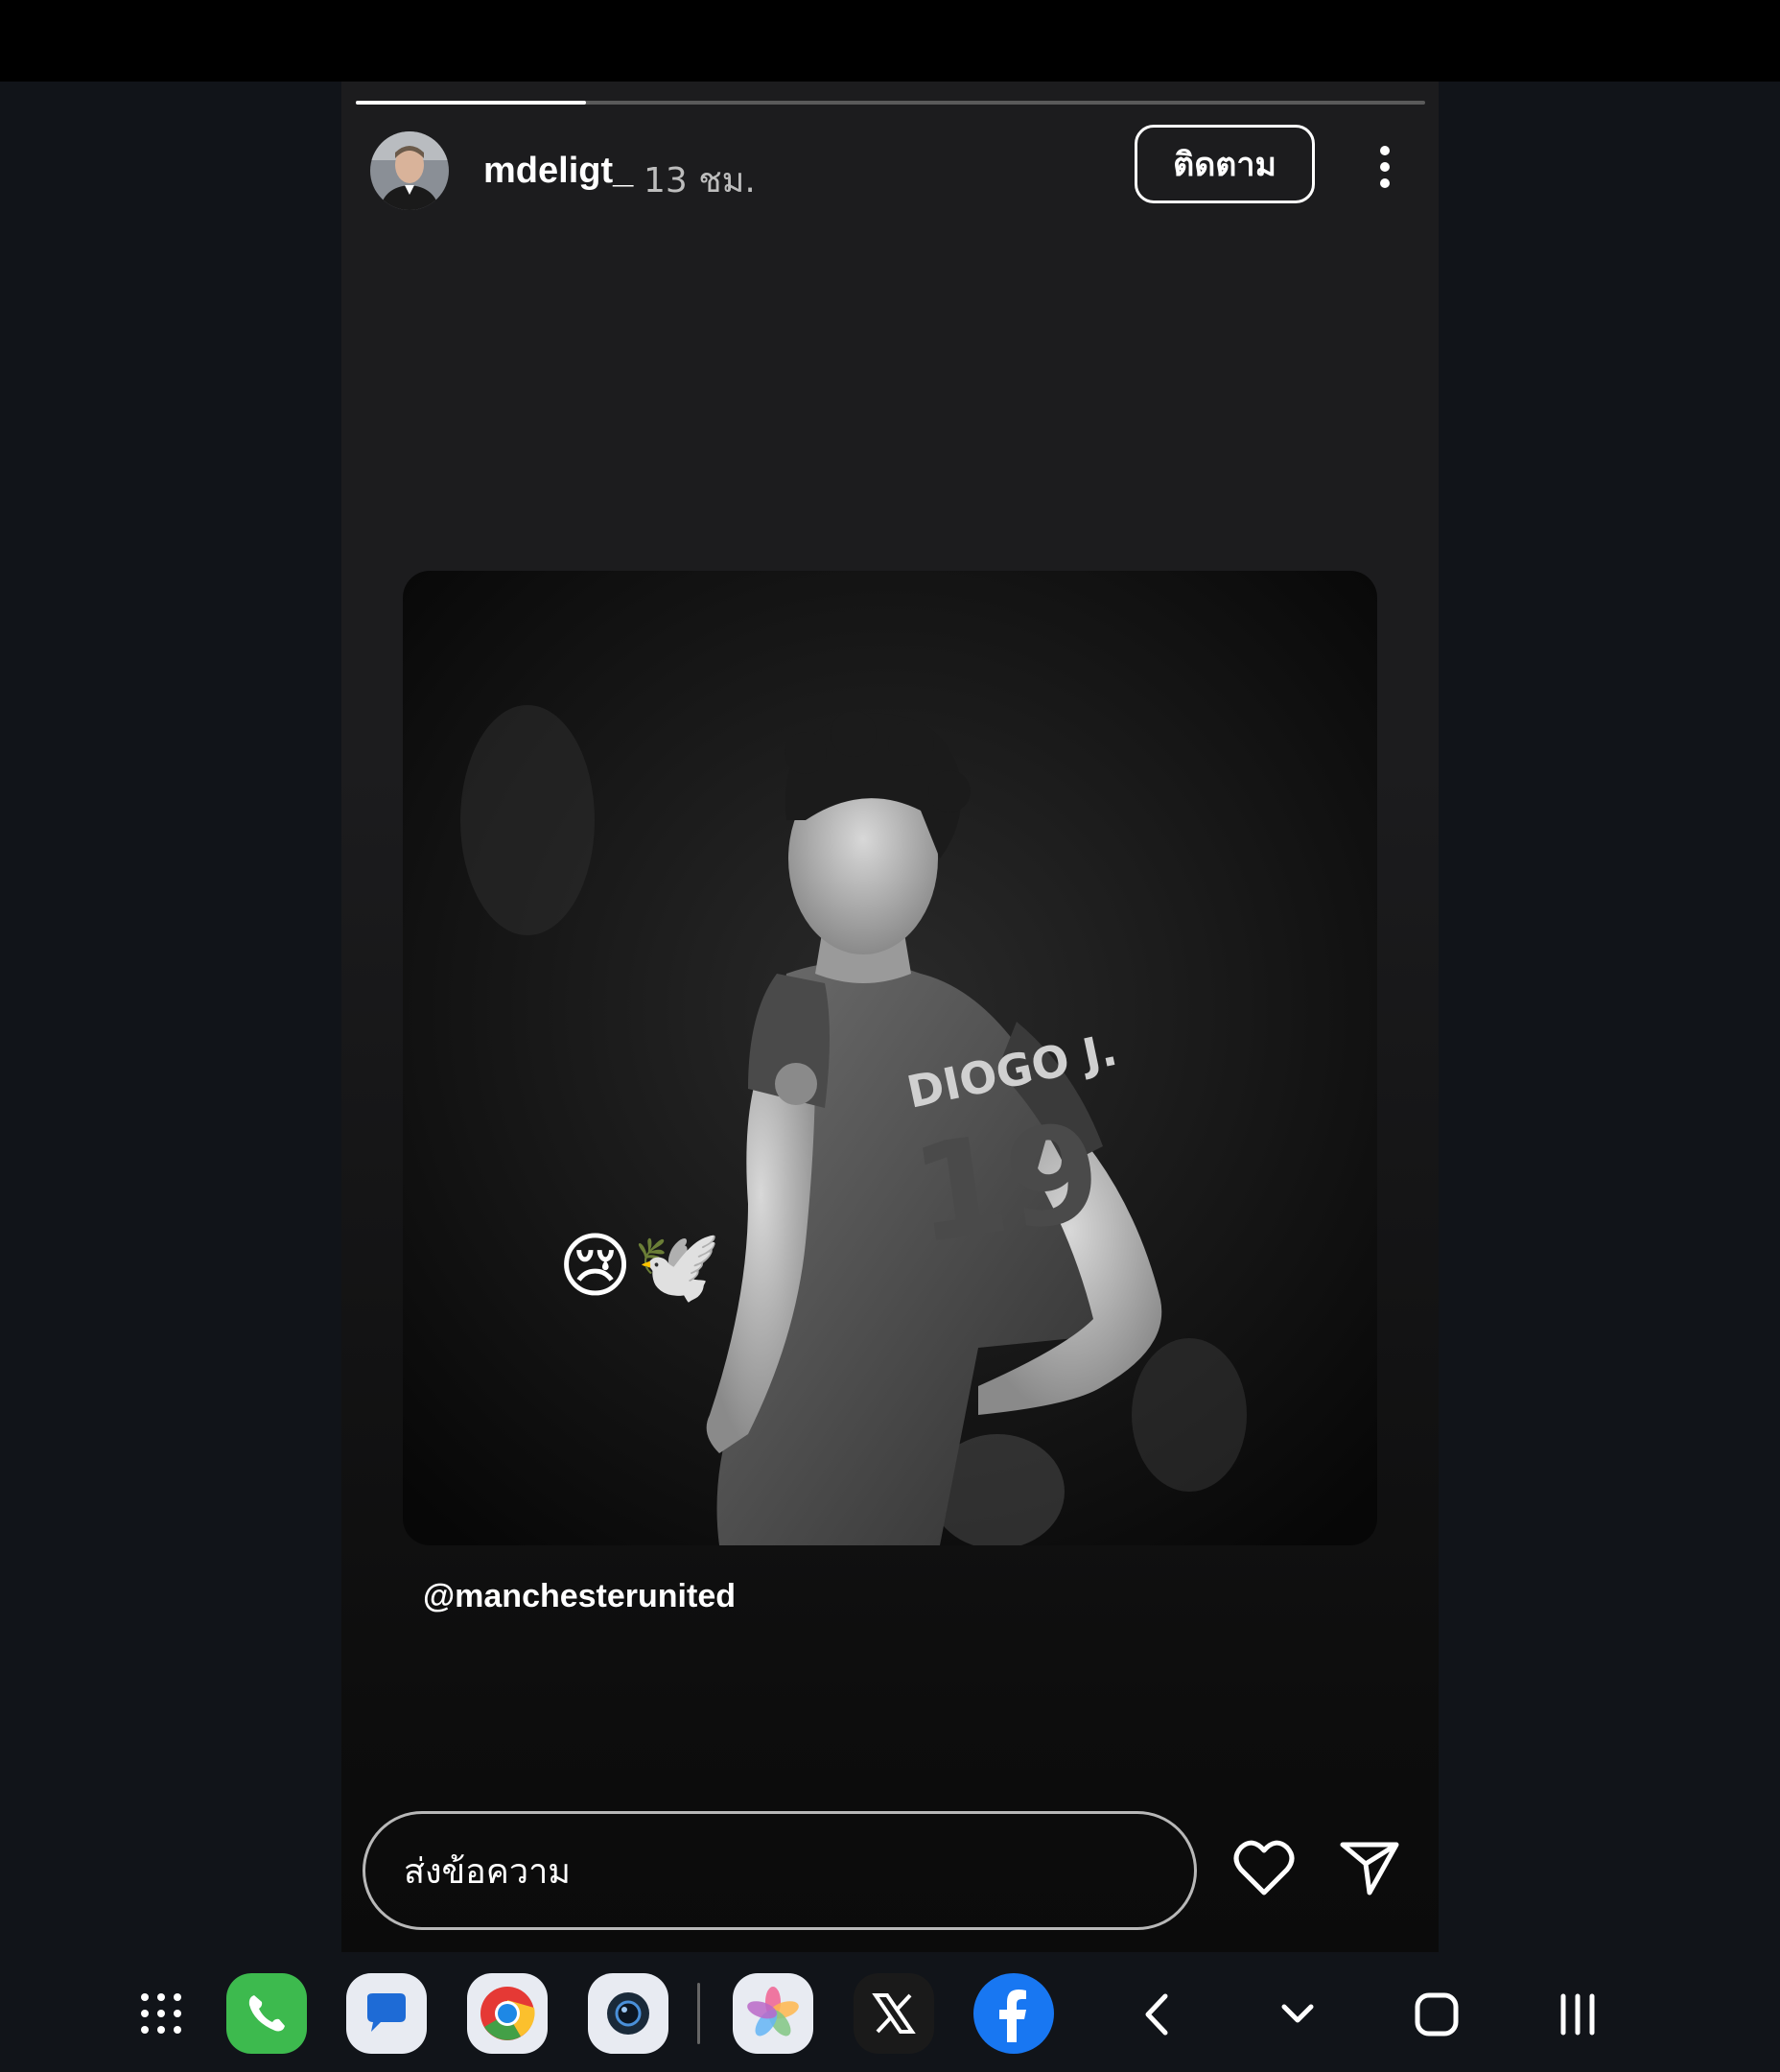 The image size is (1780, 2072). I want to click on phone-icon, so click(266, 2013).